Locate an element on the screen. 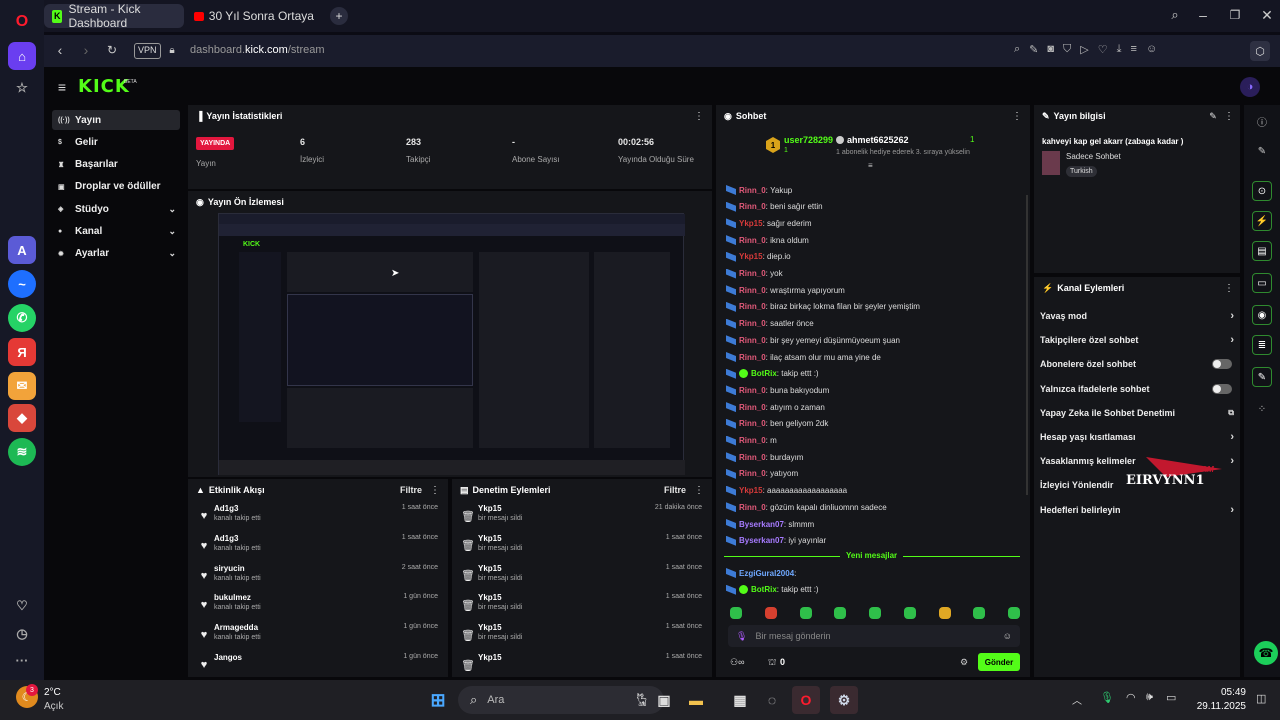  chat-message: BotRix: takip ettt :) is located at coordinates (772, 374).